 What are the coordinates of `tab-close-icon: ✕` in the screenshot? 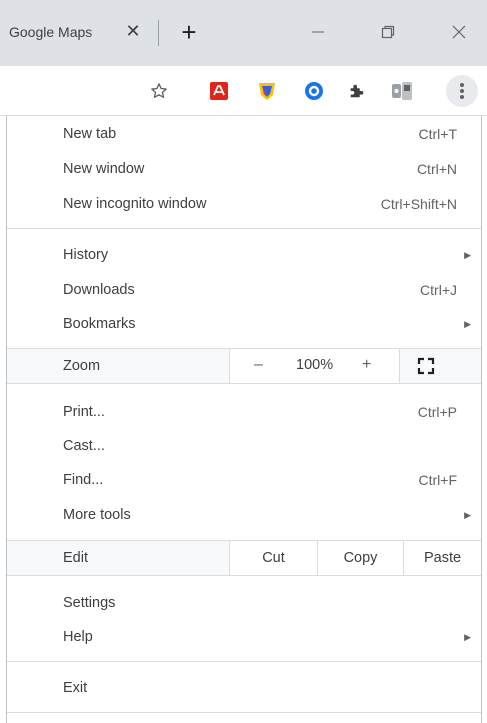 It's located at (133, 31).